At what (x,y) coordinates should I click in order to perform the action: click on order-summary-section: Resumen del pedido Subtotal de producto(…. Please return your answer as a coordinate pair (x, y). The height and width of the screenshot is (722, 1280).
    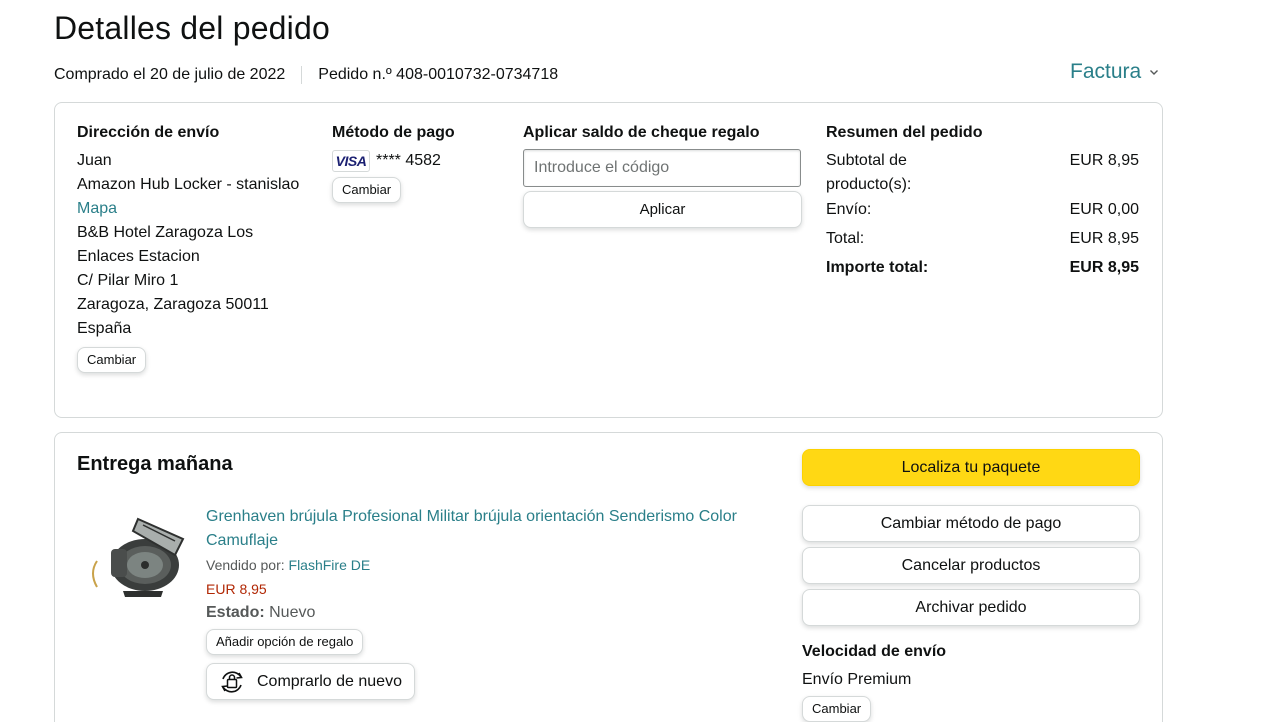
    Looking at the image, I should click on (986, 201).